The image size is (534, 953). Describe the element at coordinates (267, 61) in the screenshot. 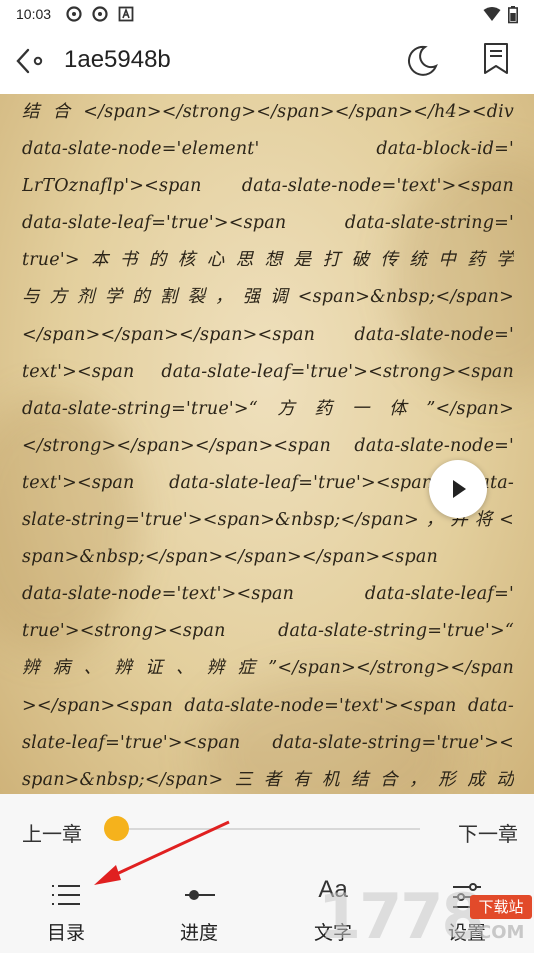

I see `reader-header: 1ae5948b` at that location.